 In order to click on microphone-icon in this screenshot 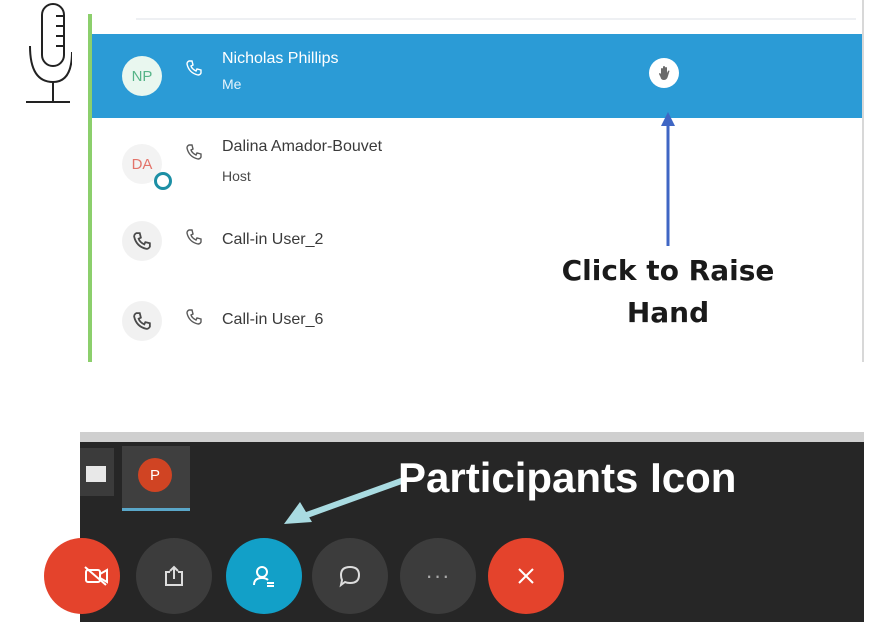, I will do `click(49, 53)`.